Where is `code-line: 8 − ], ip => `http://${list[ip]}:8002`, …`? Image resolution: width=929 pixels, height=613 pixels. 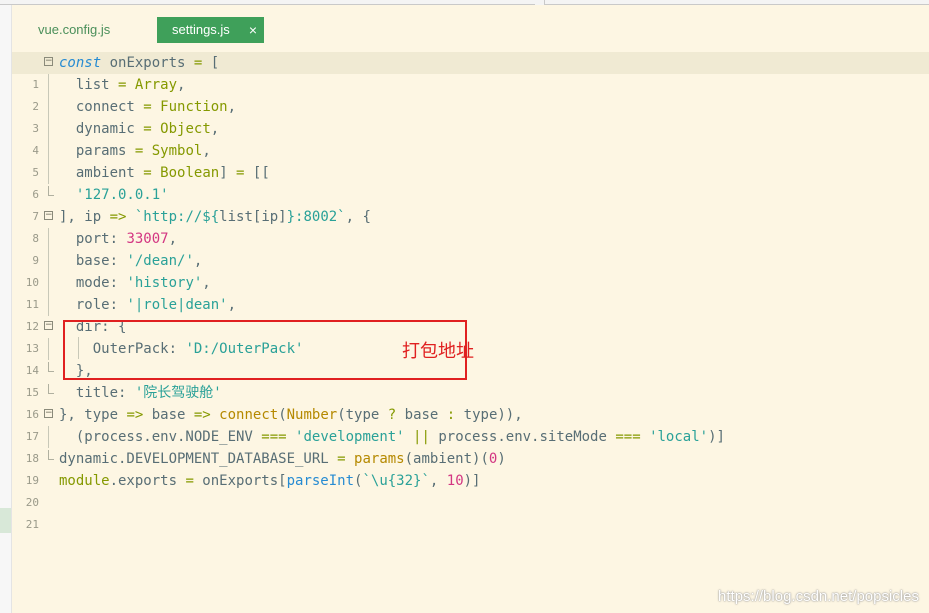
code-line: 8 − ], ip => `http://${list[ip]}:8002`, … is located at coordinates (470, 225).